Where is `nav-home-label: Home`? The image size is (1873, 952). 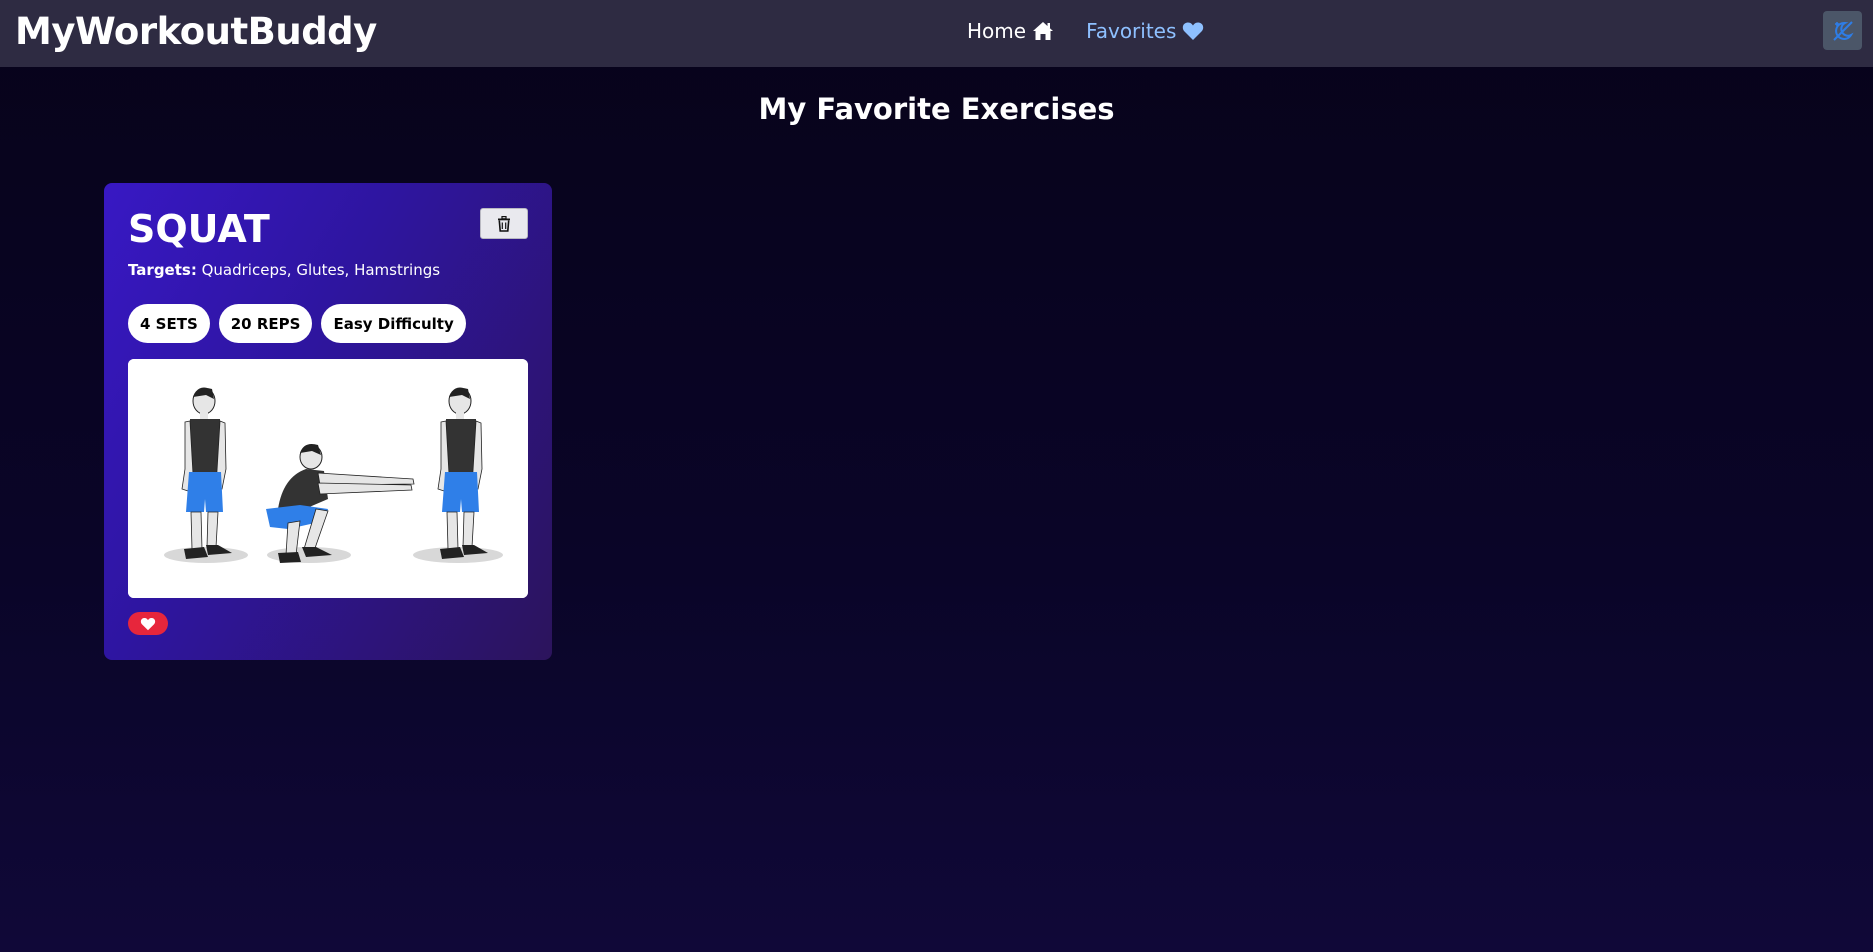 nav-home-label: Home is located at coordinates (997, 31).